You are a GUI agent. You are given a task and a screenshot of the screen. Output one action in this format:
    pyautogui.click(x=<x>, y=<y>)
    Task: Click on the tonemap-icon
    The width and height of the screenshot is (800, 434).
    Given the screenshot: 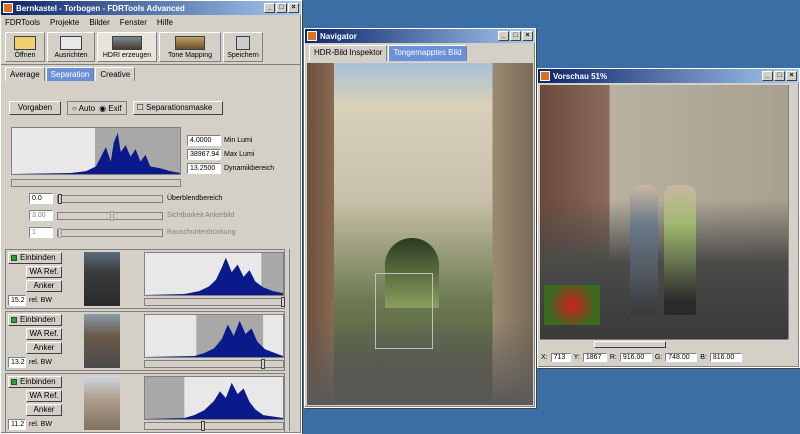 What is the action you would take?
    pyautogui.click(x=190, y=42)
    